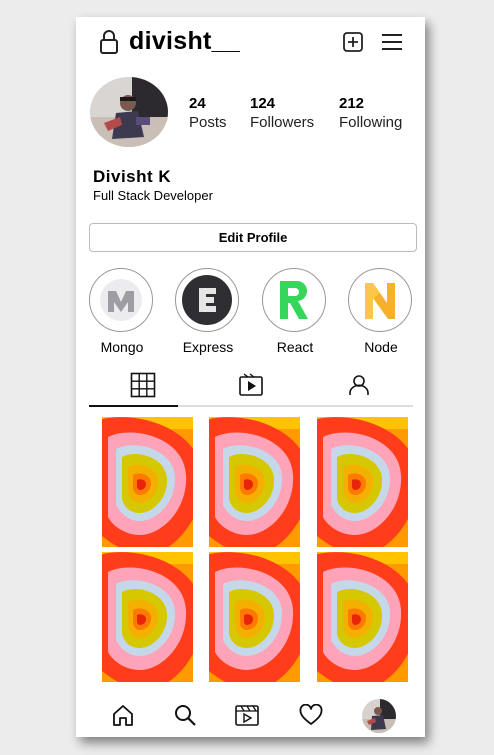 The width and height of the screenshot is (494, 755). I want to click on tagged-icon, so click(359, 385).